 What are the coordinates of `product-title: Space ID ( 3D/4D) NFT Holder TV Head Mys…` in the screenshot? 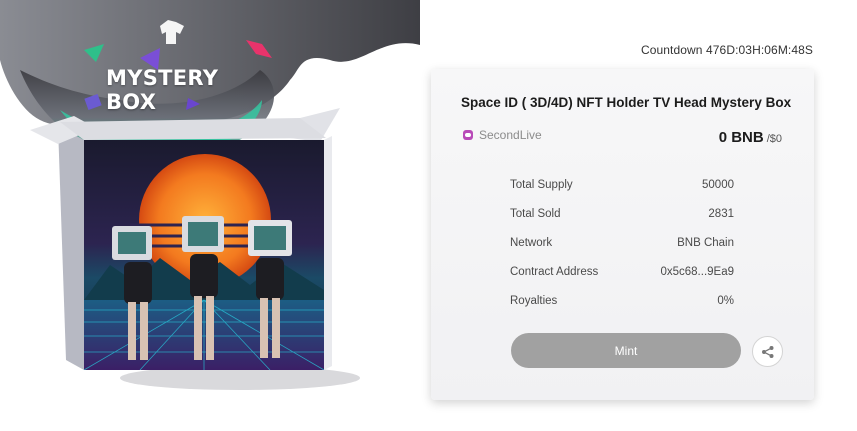 It's located at (626, 102).